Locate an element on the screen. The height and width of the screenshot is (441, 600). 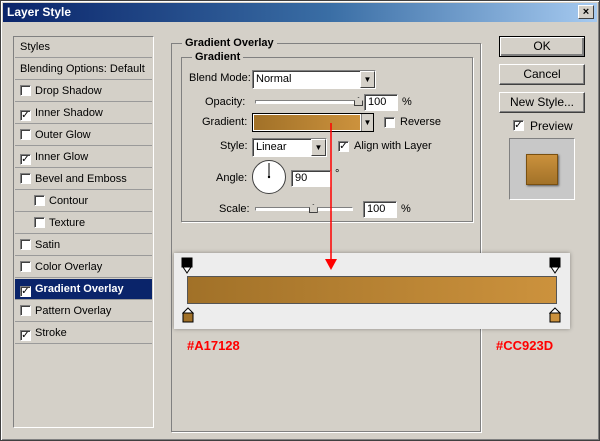
style-checkbox-color-overlay is located at coordinates (25, 266).